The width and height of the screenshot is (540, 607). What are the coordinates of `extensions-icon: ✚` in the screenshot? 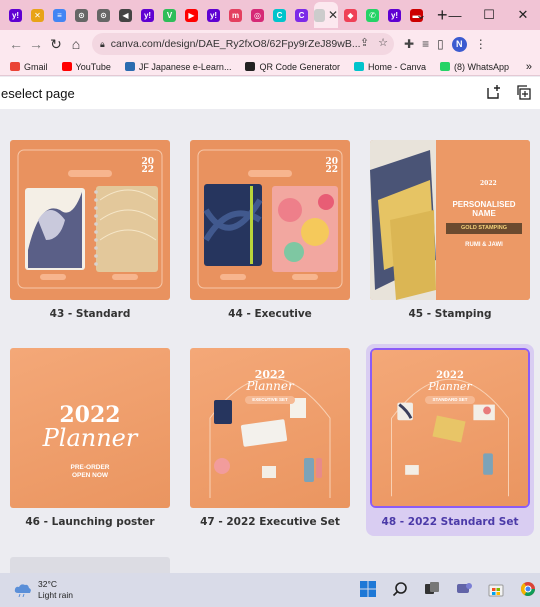 It's located at (409, 44).